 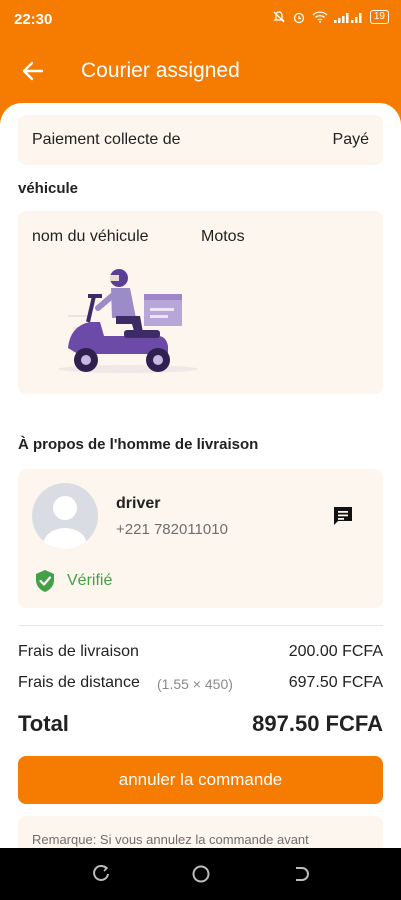 What do you see at coordinates (200, 780) in the screenshot?
I see `cancel-order-button: annuler la commande` at bounding box center [200, 780].